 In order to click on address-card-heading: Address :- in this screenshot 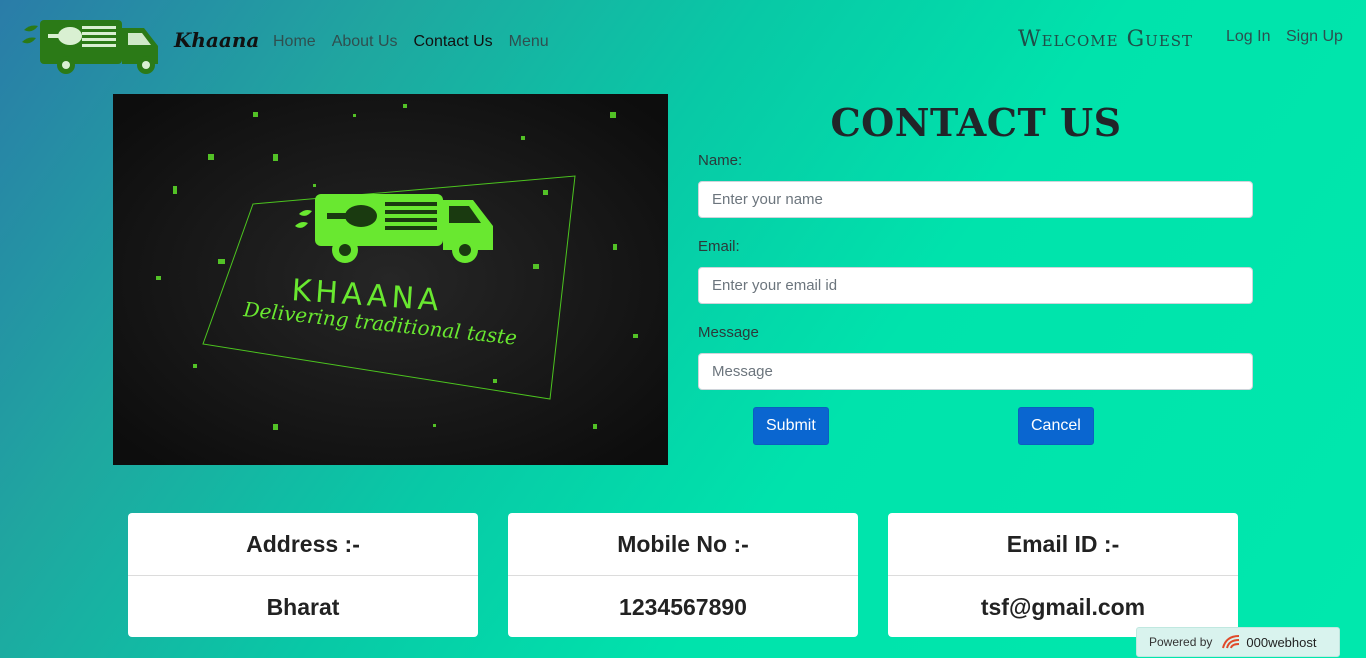, I will do `click(303, 544)`.